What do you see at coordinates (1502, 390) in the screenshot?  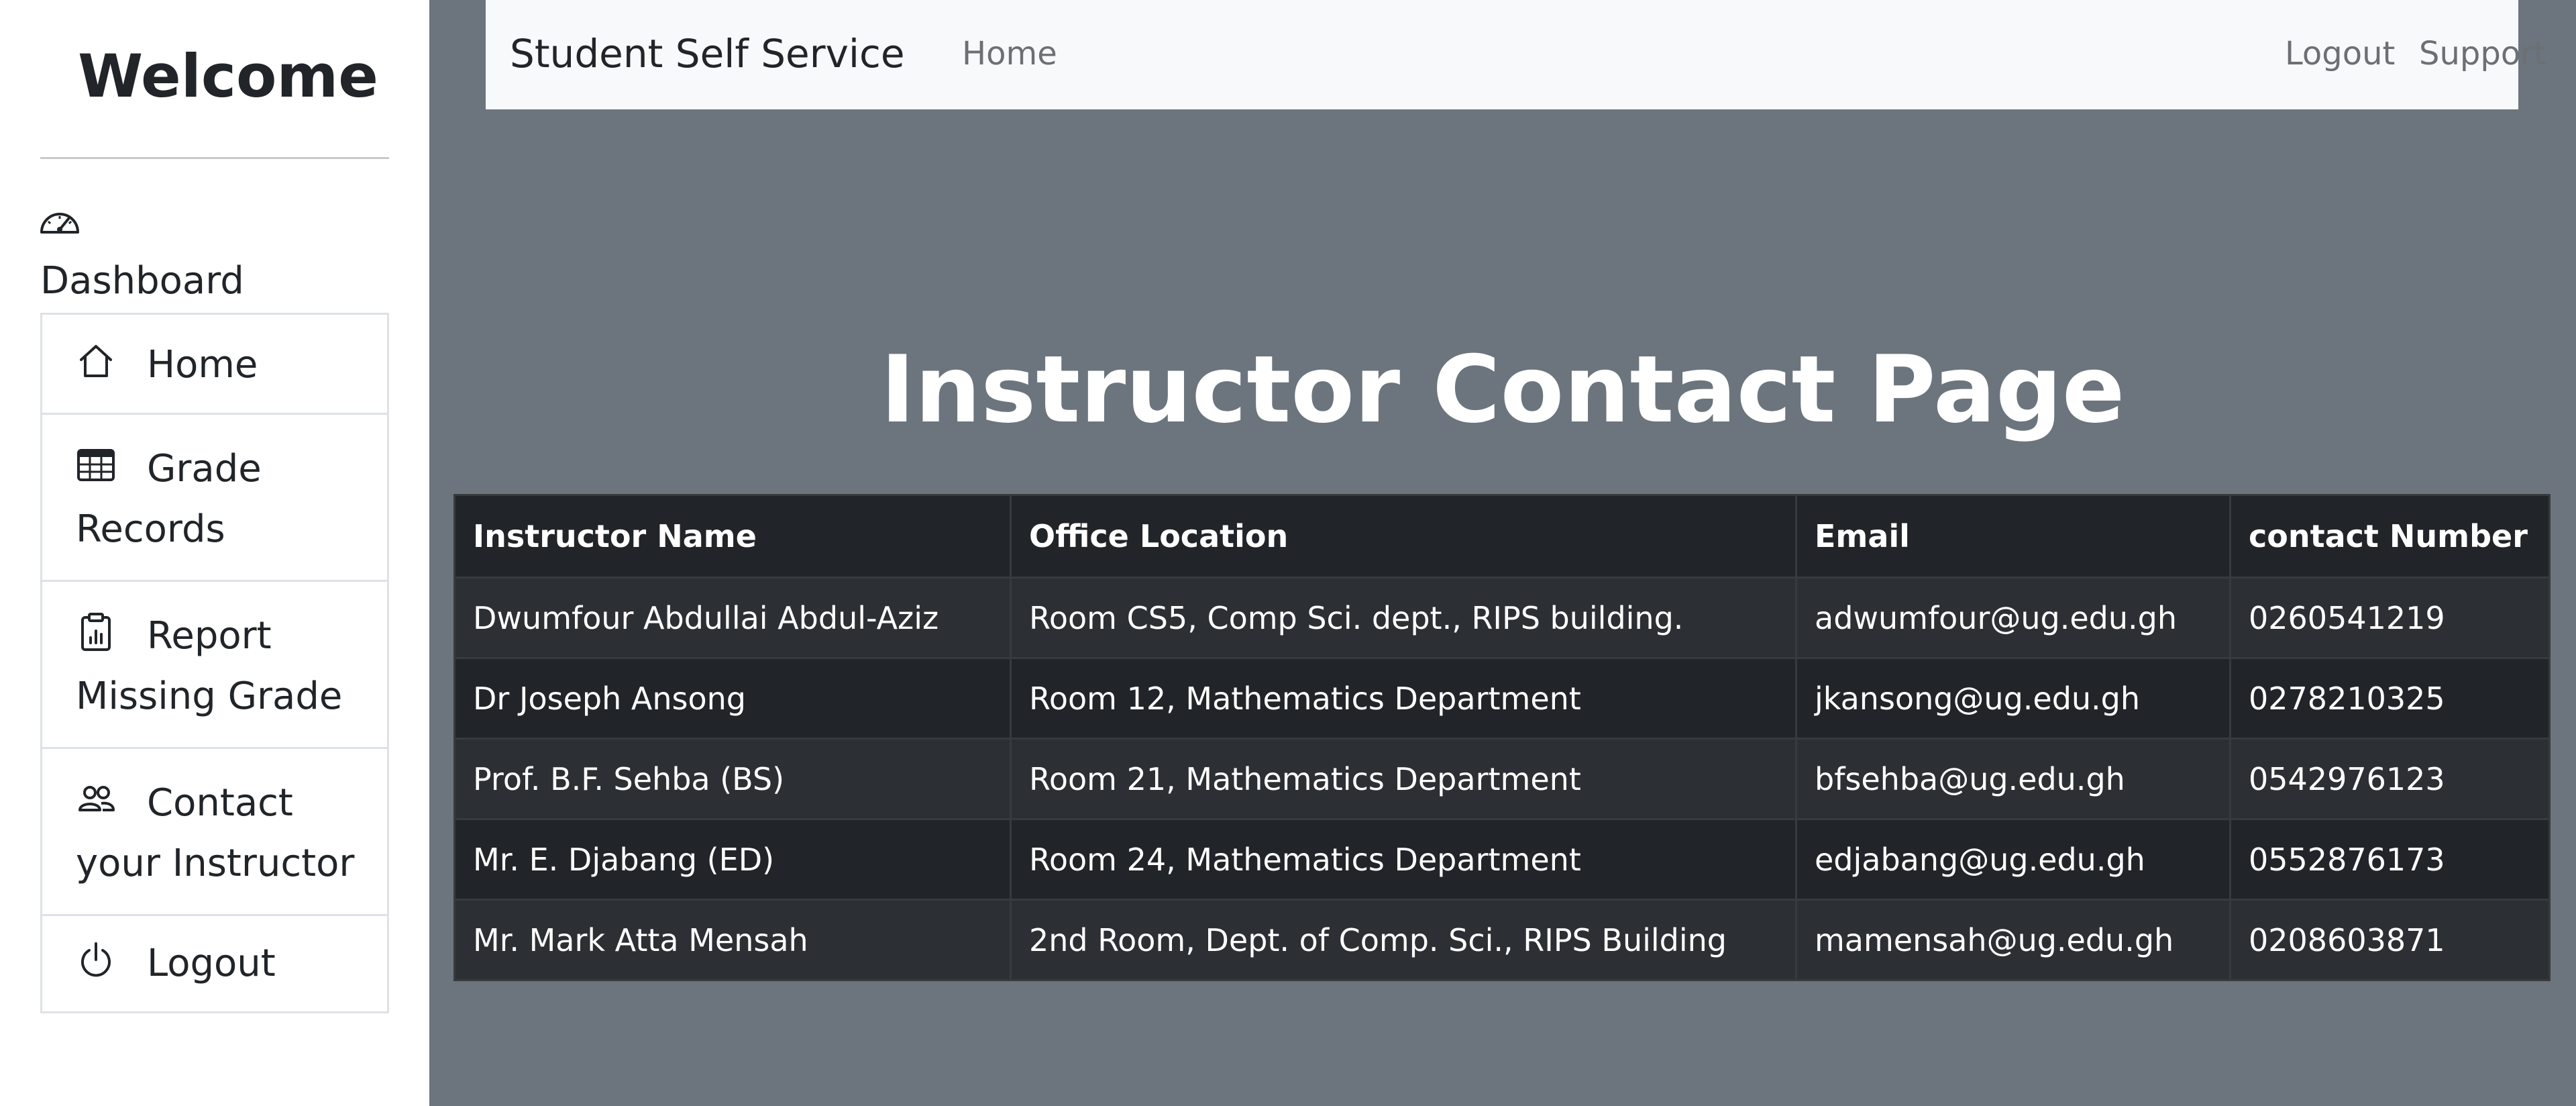 I see `page-title: Instructor Contact Page` at bounding box center [1502, 390].